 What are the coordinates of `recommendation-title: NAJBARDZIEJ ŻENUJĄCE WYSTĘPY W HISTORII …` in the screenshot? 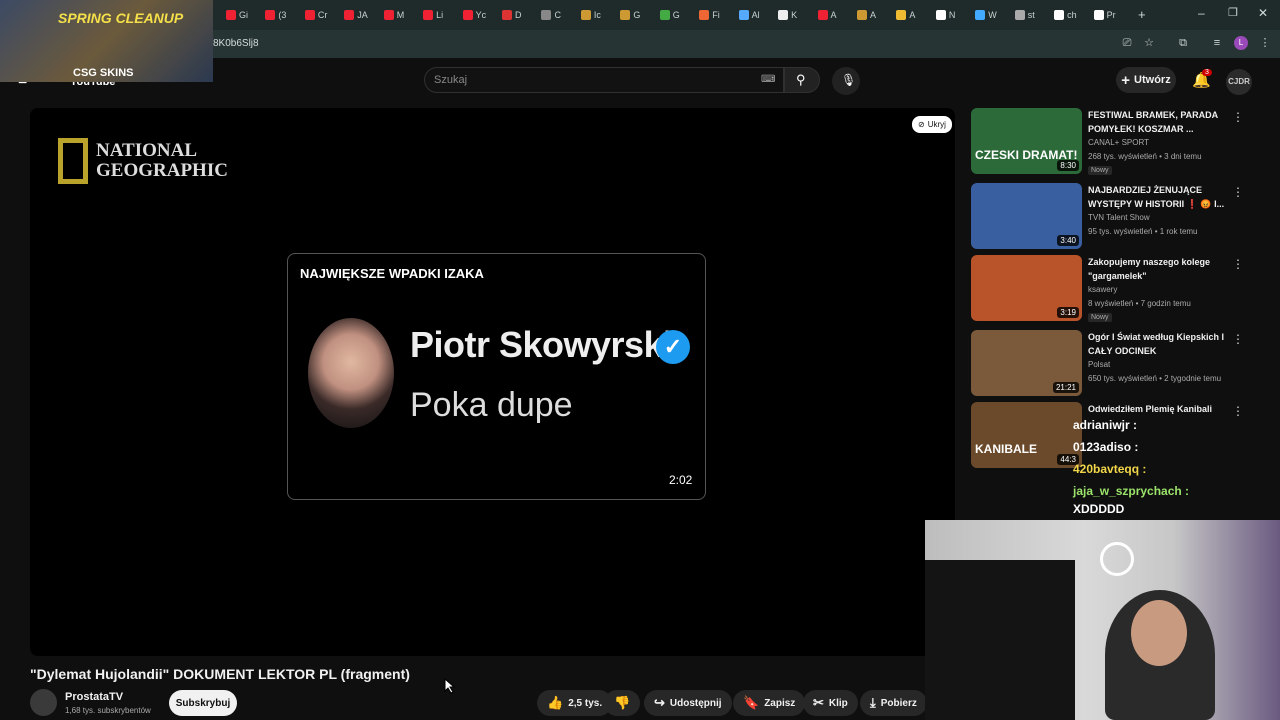 It's located at (1158, 197).